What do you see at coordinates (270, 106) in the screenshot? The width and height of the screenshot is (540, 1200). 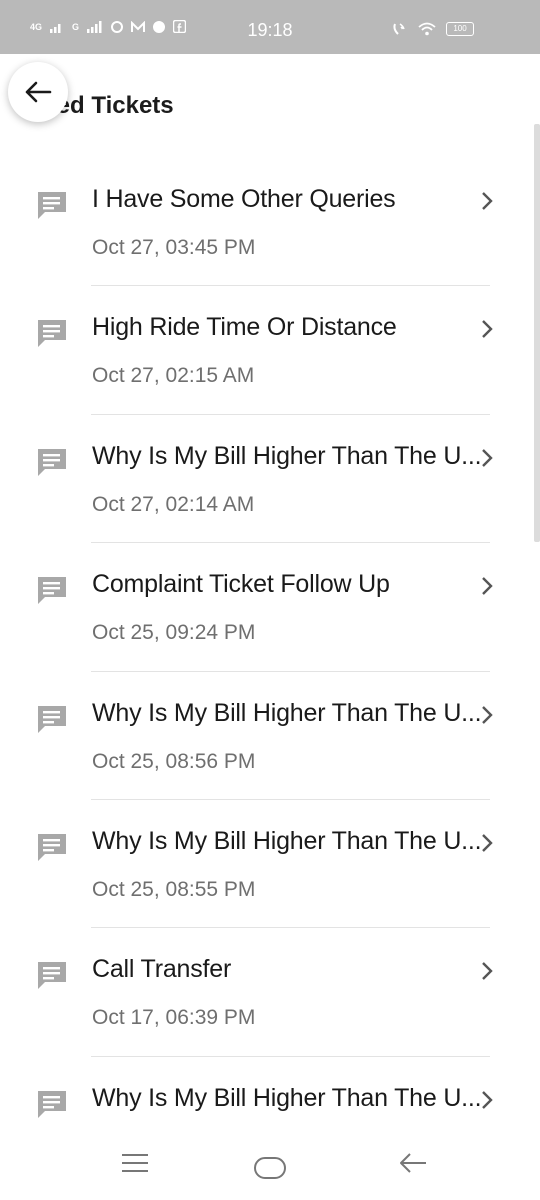 I see `app-header: losed Tickets` at bounding box center [270, 106].